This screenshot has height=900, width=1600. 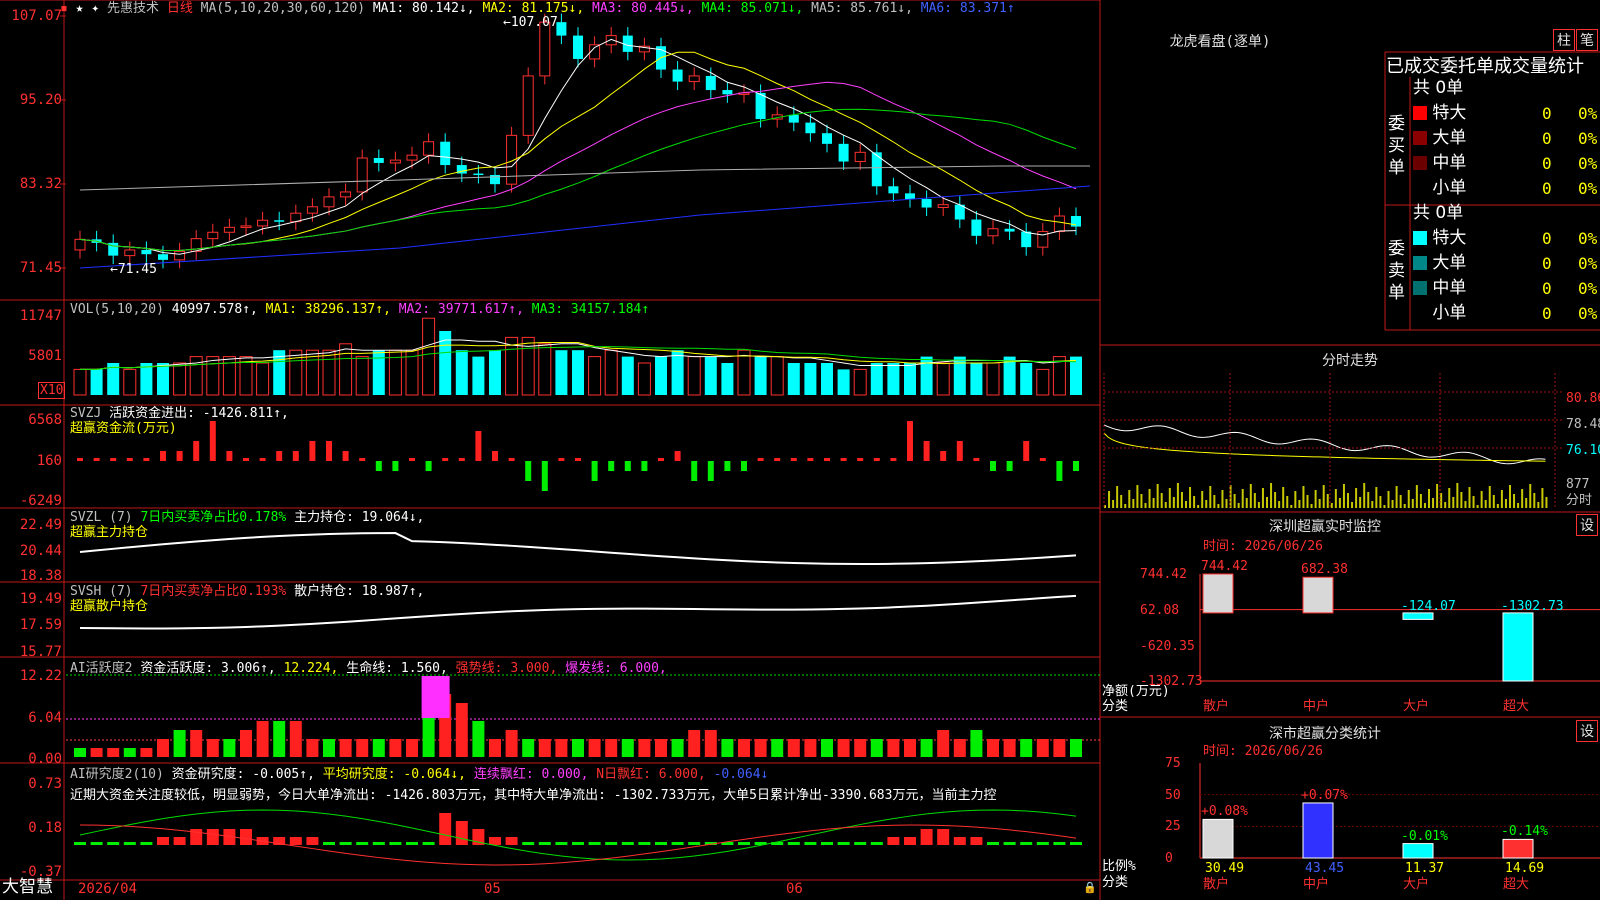 What do you see at coordinates (1564, 40) in the screenshot?
I see `bar-mode-button: 柱` at bounding box center [1564, 40].